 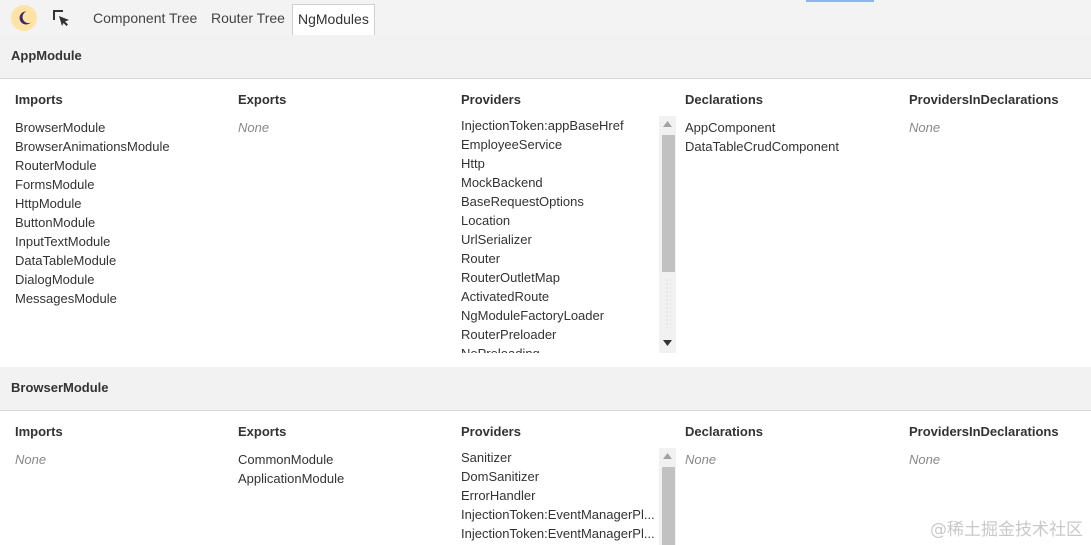 What do you see at coordinates (56, 165) in the screenshot?
I see `list-item: RouterModule` at bounding box center [56, 165].